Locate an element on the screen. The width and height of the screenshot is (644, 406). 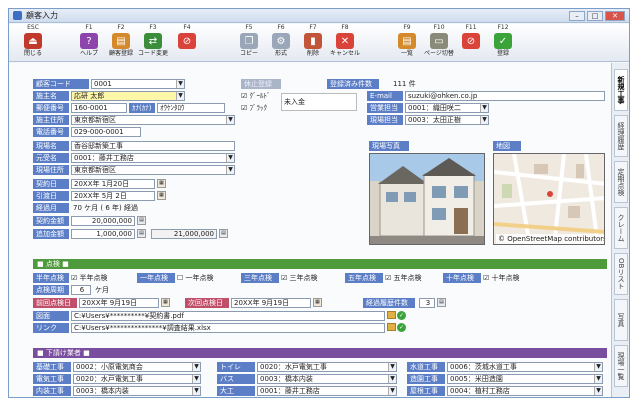
toolbar-button-f8: F8 ✕ キャンセル is located at coordinates (345, 43).